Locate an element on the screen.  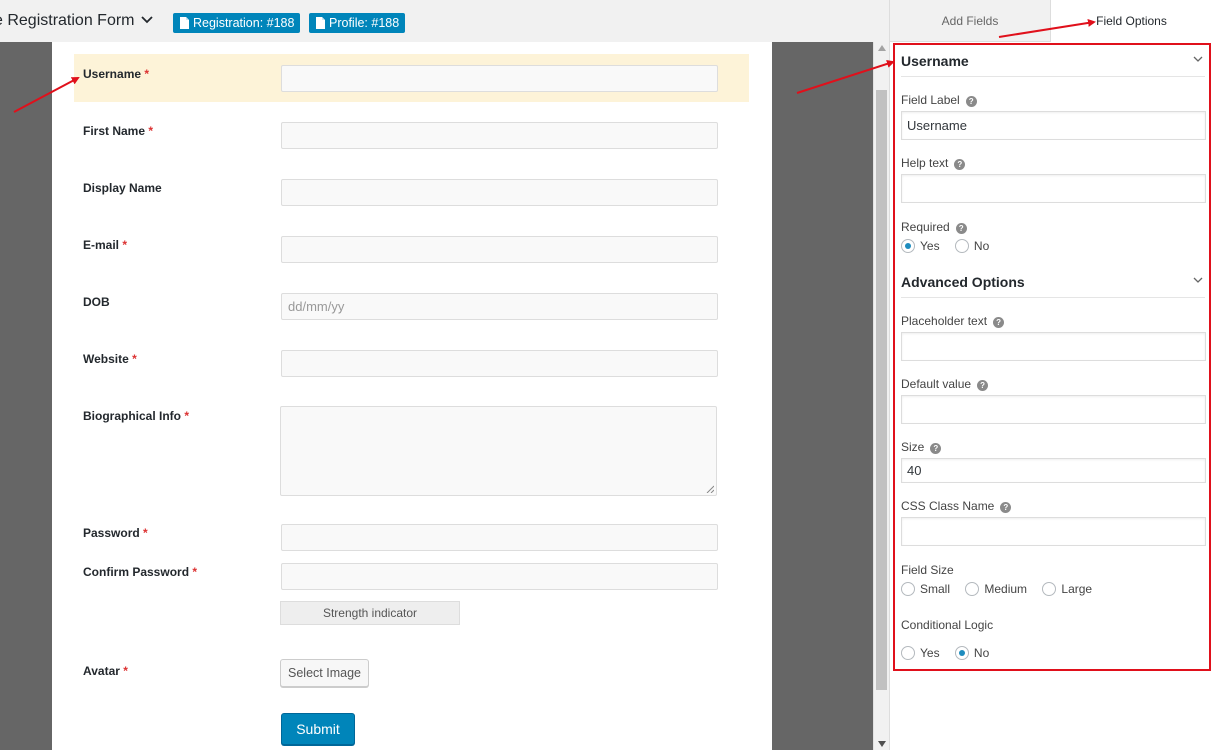
field-size-label: Field Size is located at coordinates (927, 570).